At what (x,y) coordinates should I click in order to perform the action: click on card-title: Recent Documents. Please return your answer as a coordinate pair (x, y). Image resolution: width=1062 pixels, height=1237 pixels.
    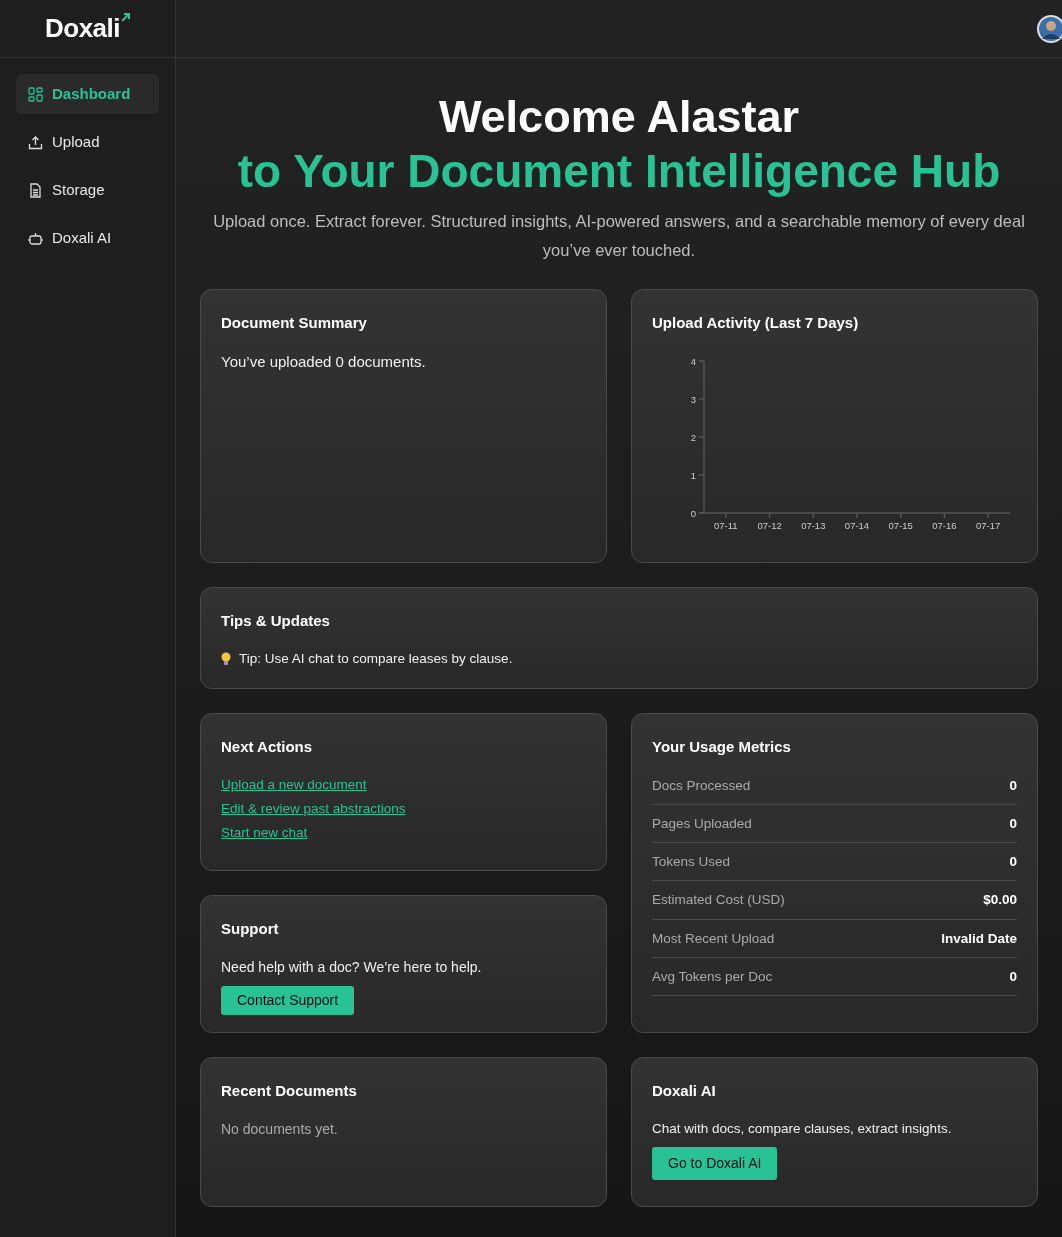
    Looking at the image, I should click on (289, 1091).